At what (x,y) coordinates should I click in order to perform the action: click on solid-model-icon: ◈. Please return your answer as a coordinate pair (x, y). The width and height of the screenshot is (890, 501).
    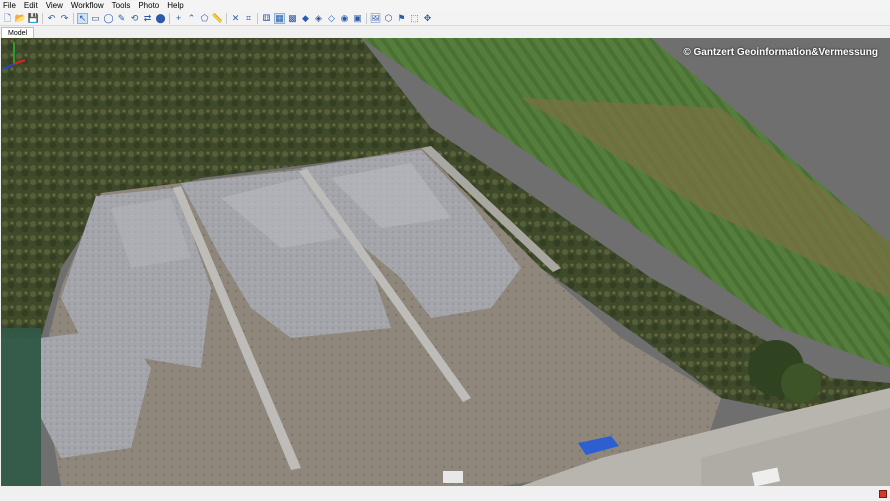
    Looking at the image, I should click on (318, 18).